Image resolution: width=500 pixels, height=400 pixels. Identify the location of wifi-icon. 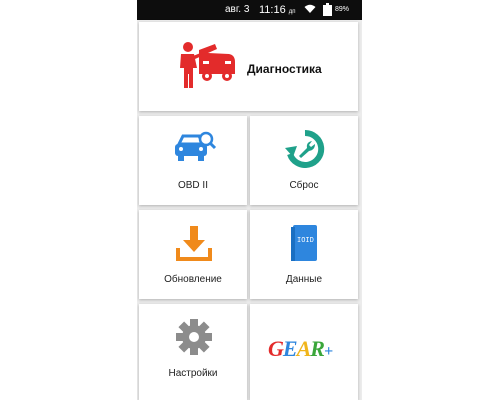
(310, 10).